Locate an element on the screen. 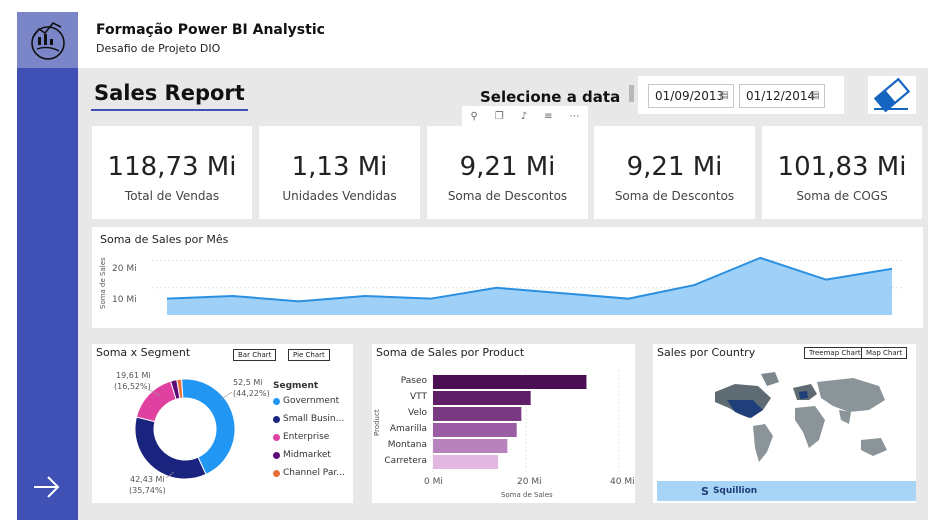 The image size is (951, 529). kpi-label: Total de Vendas is located at coordinates (172, 196).